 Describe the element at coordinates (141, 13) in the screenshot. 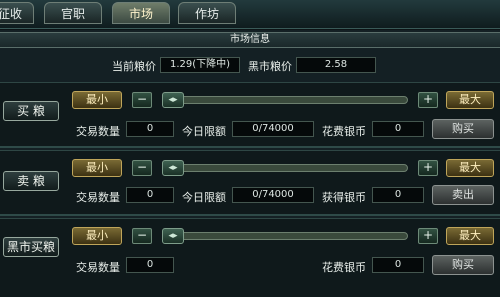

I see `tab-market: 市场` at that location.